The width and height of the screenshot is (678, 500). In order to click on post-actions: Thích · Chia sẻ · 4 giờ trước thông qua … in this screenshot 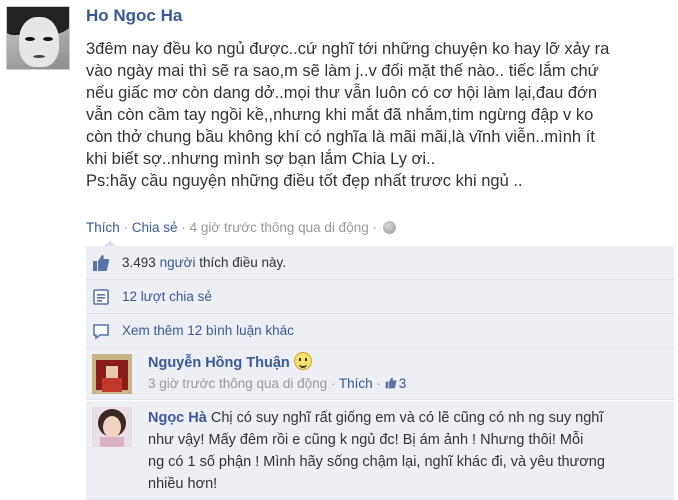, I will do `click(241, 227)`.